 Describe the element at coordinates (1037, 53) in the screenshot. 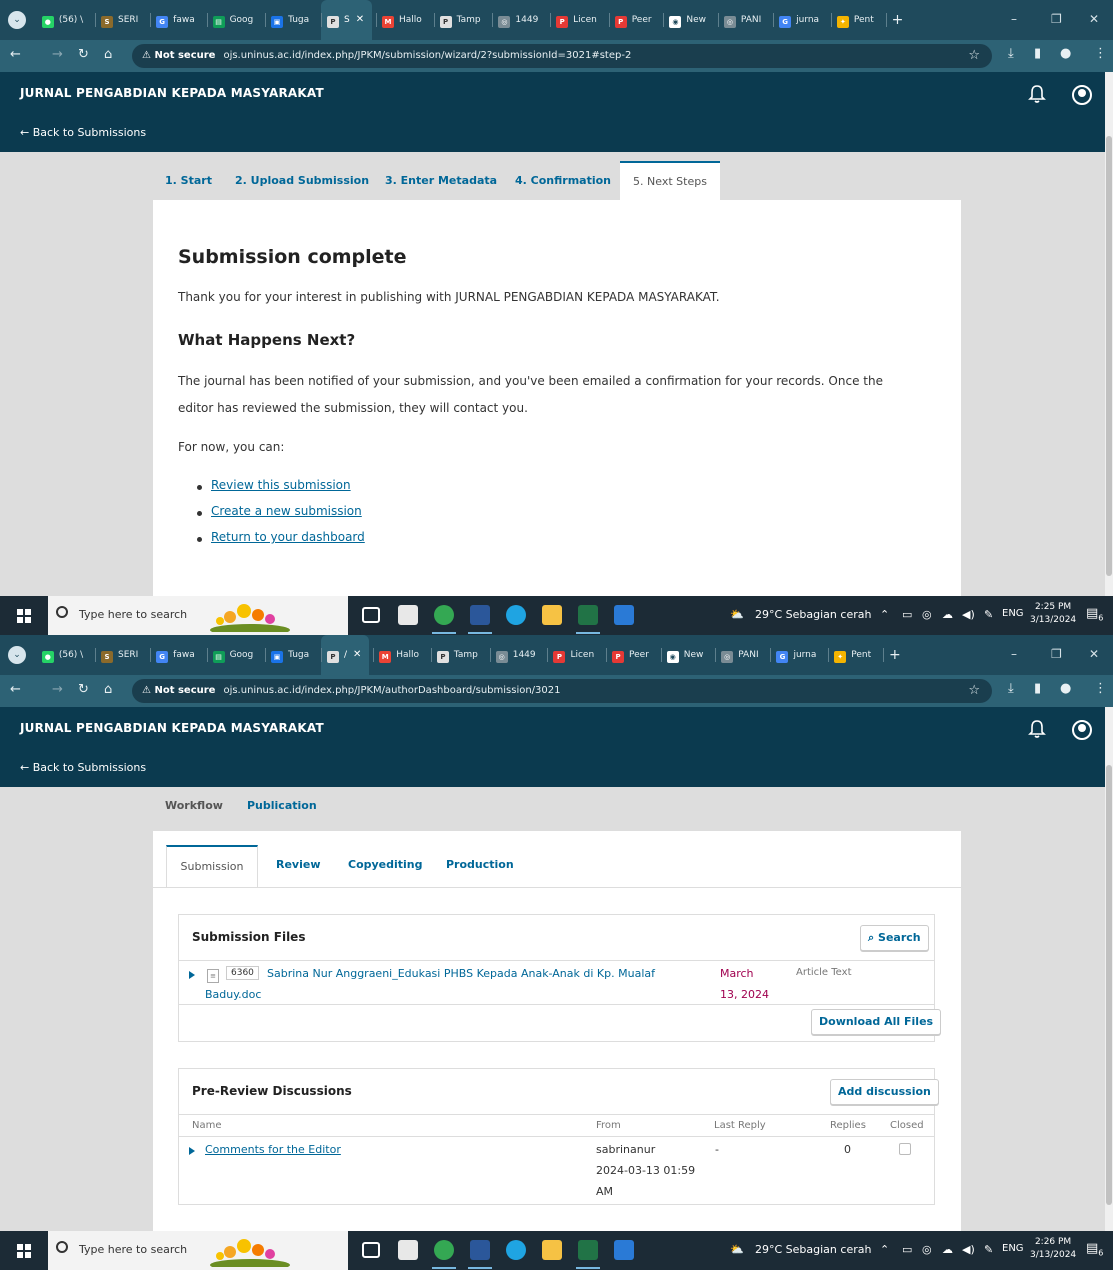

I see `sidebar-icon: ▮` at that location.